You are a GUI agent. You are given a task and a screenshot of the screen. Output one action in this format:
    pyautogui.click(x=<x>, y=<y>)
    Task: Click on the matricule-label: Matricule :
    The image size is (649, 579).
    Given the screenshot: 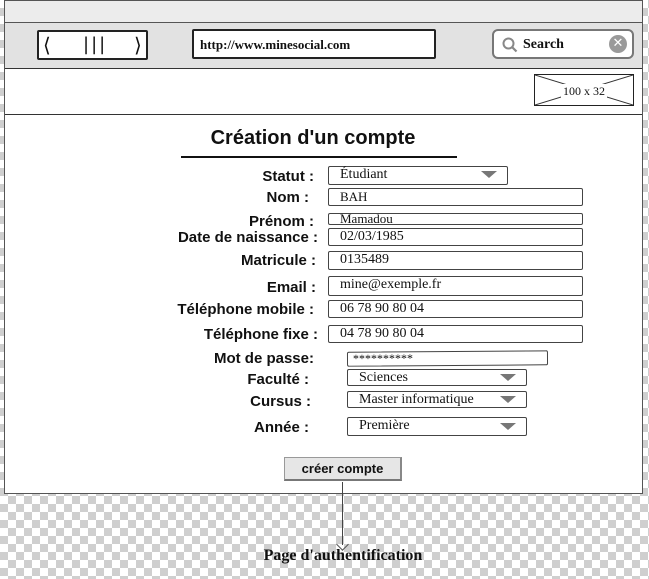 What is the action you would take?
    pyautogui.click(x=278, y=260)
    